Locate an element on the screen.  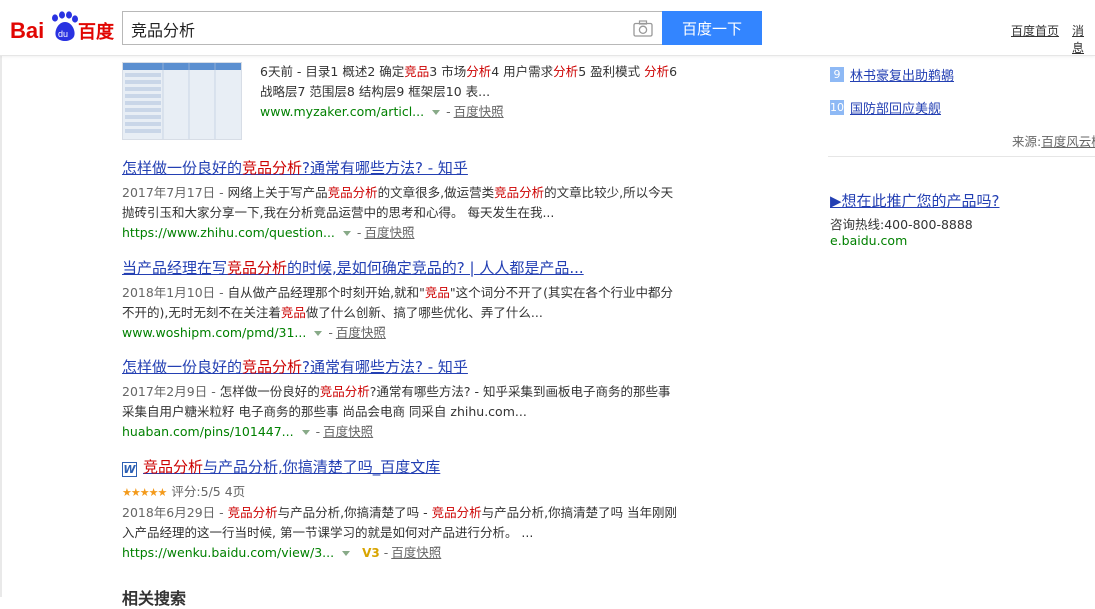
search-box is located at coordinates (392, 28).